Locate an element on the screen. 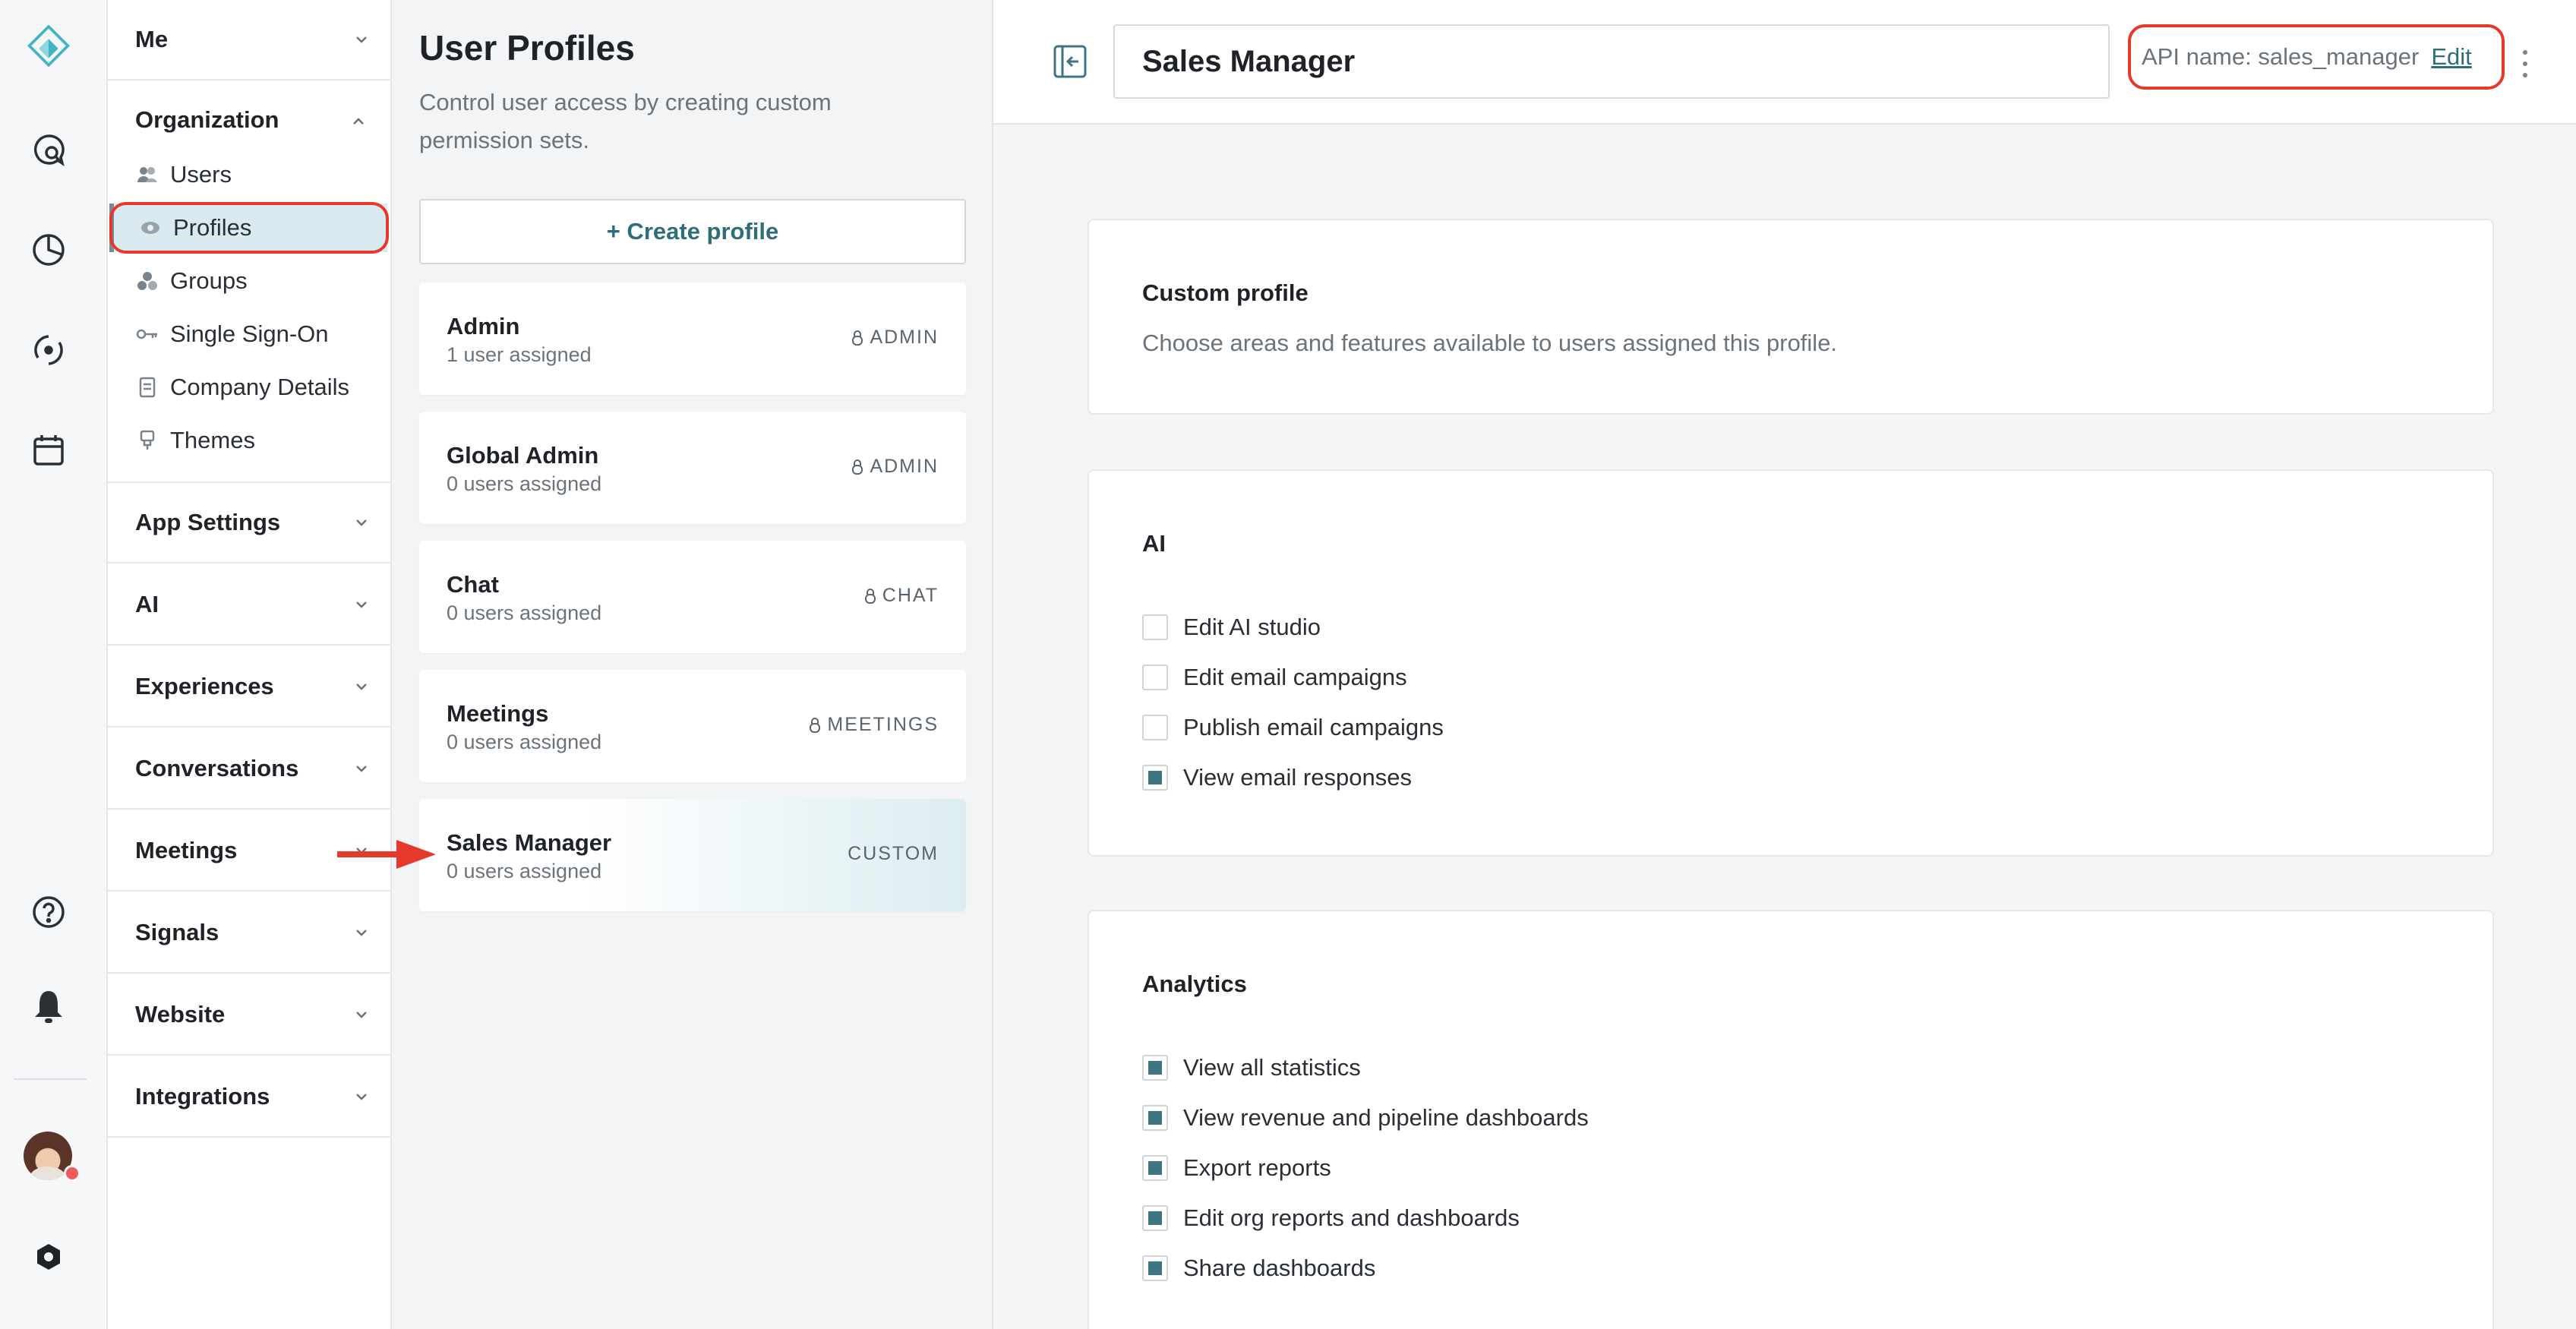 Image resolution: width=2576 pixels, height=1329 pixels. nav-section-label: Experiences is located at coordinates (205, 686).